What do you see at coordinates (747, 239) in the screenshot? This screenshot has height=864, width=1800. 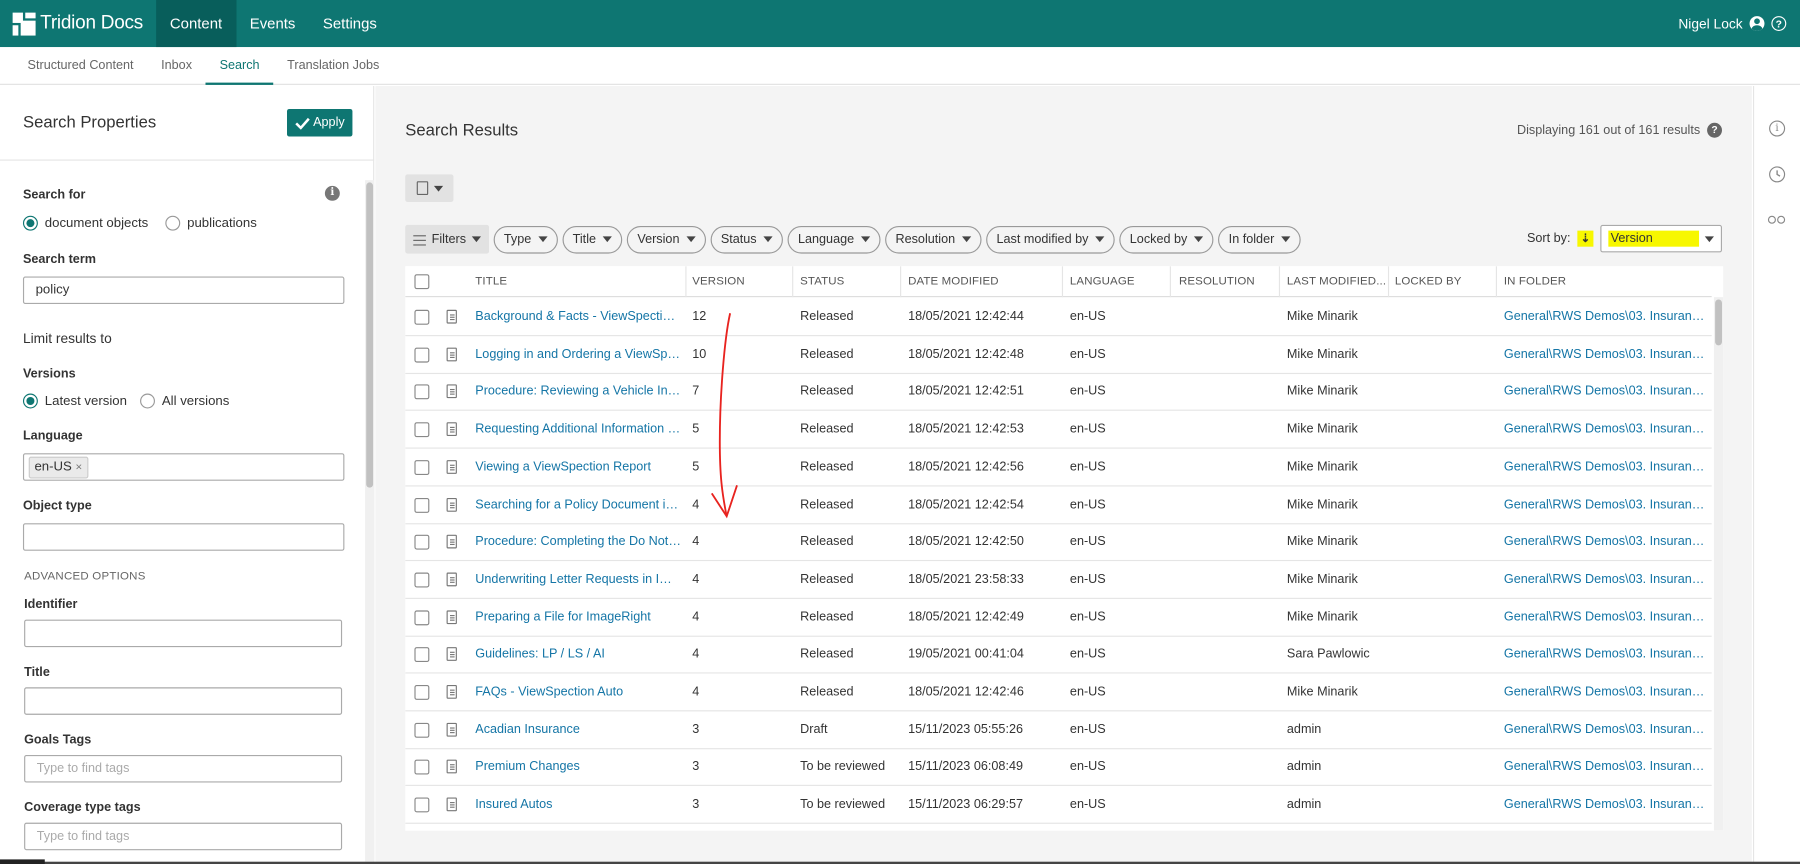 I see `filter-status: Status` at bounding box center [747, 239].